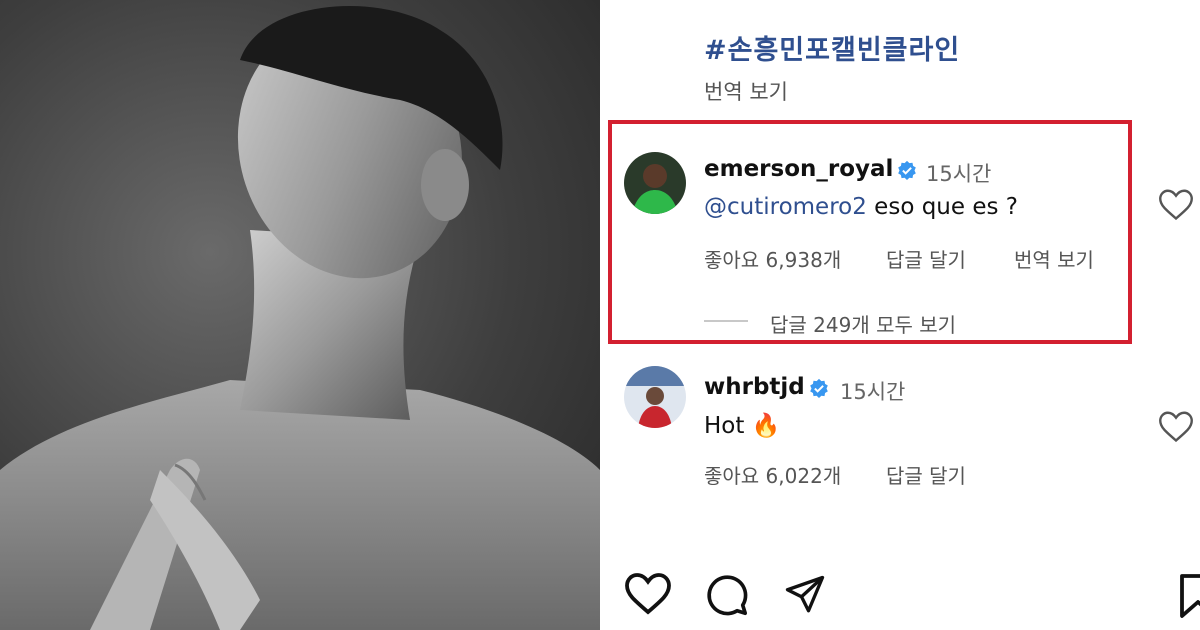 The image size is (1200, 630). I want to click on bookmark-icon, so click(1189, 596).